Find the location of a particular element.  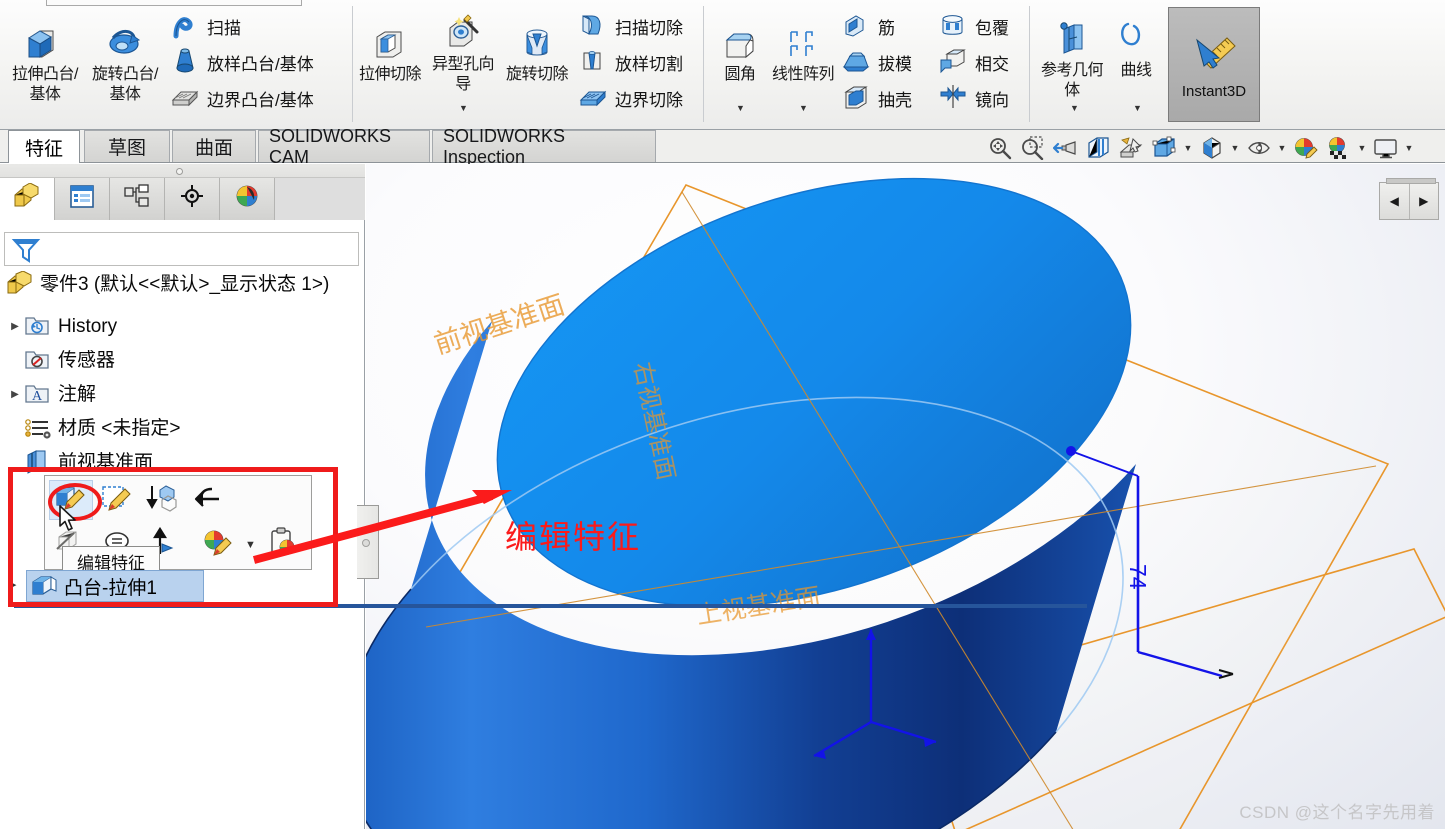

linear-pattern-chevron-down-icon: ▼ is located at coordinates (803, 108).